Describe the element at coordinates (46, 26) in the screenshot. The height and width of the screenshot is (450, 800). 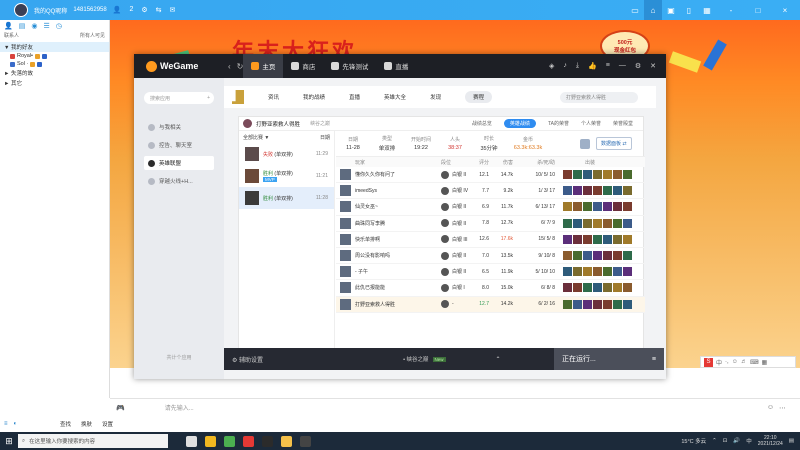
I see `team-icon: ☰` at that location.